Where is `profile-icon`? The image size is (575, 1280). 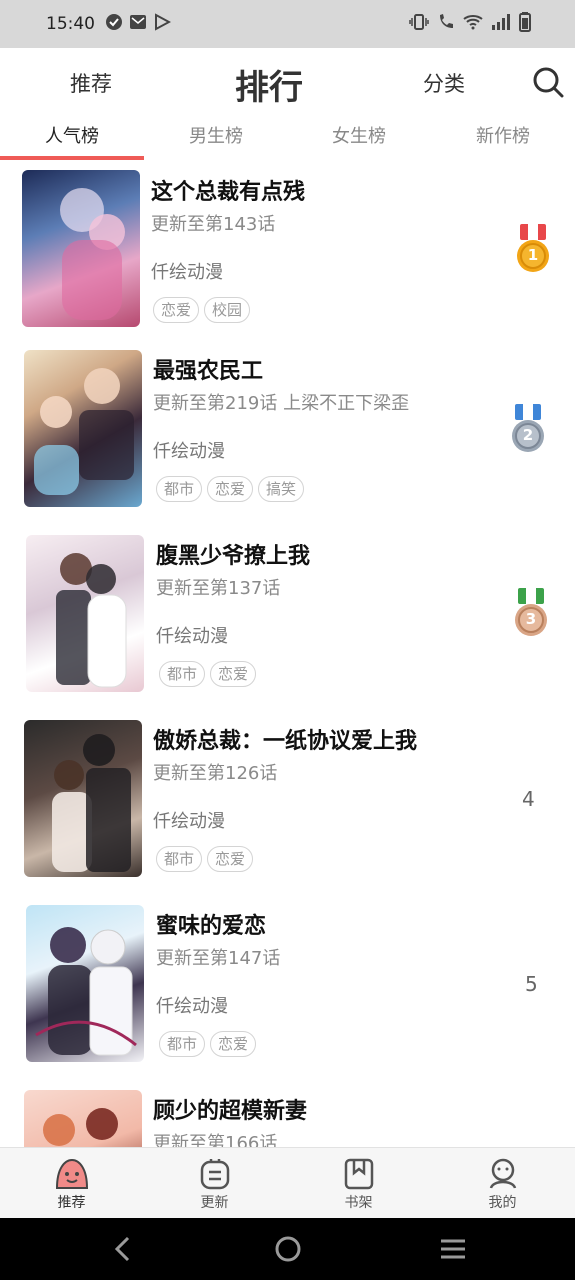
profile-icon is located at coordinates (503, 1176).